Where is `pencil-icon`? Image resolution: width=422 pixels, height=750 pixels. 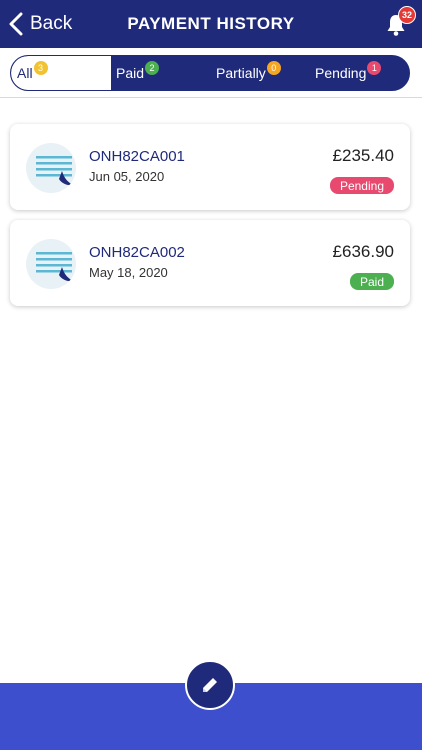
pencil-icon is located at coordinates (210, 685).